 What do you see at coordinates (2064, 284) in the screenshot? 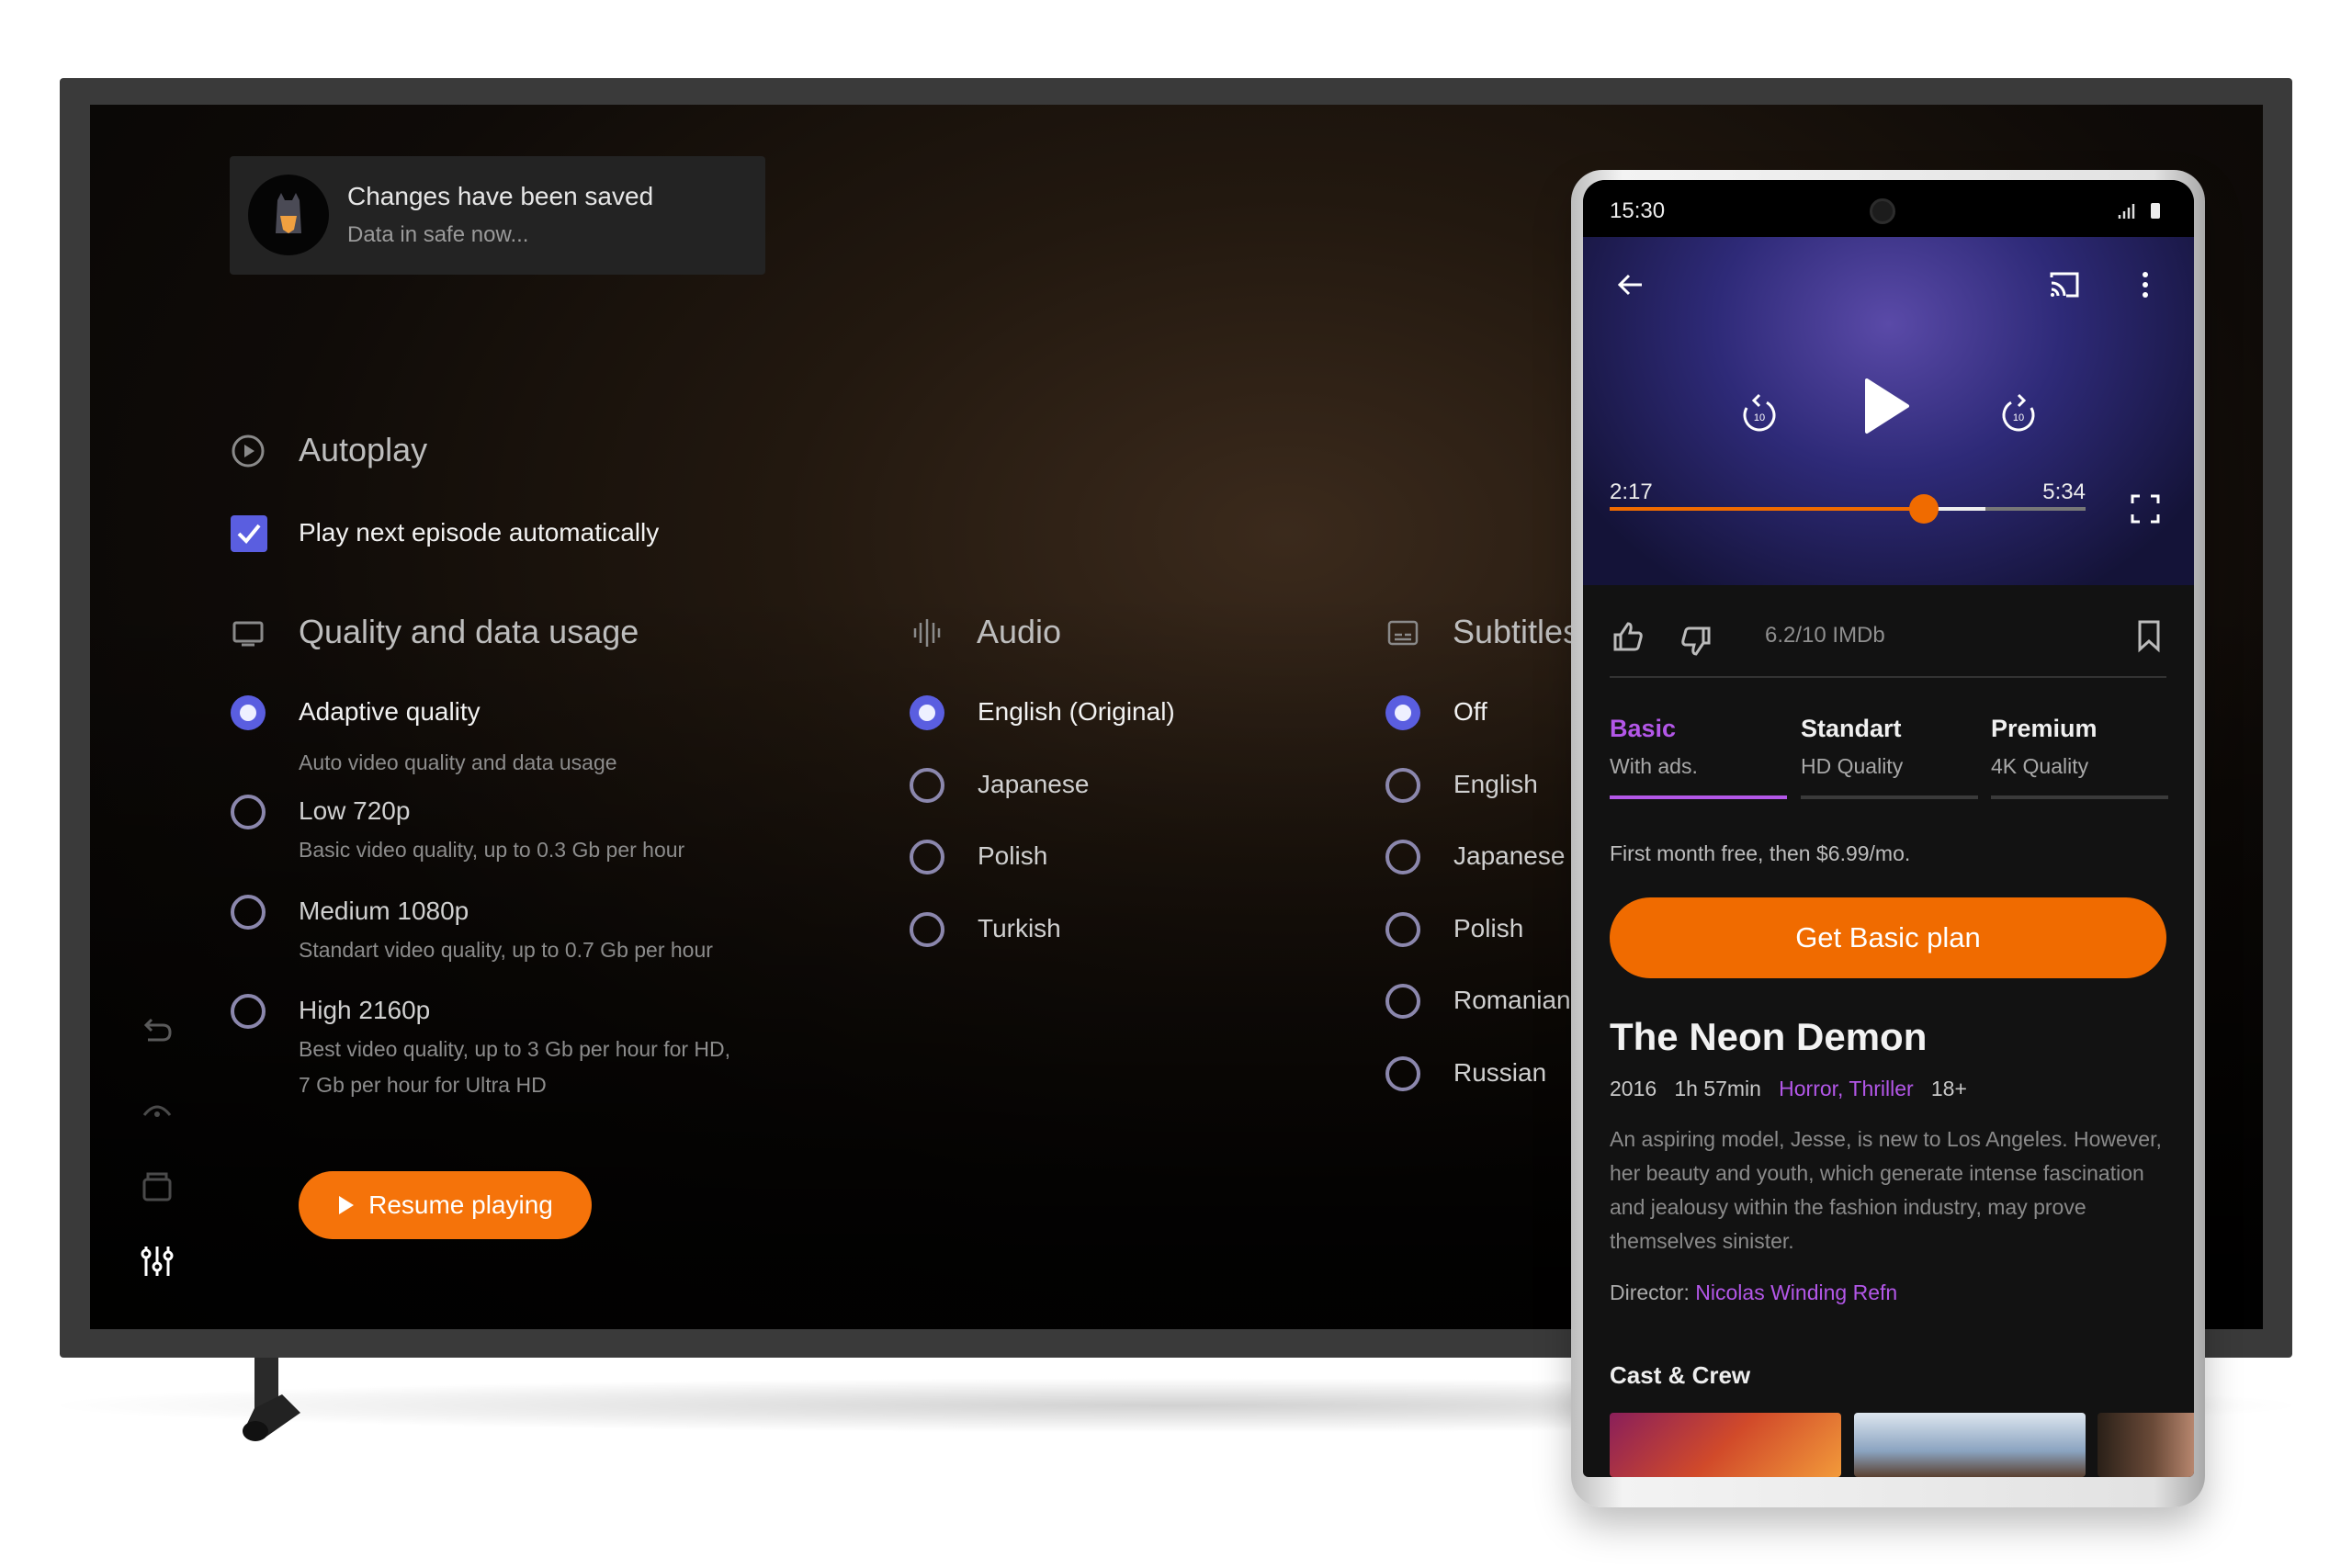
I see `cast-icon` at bounding box center [2064, 284].